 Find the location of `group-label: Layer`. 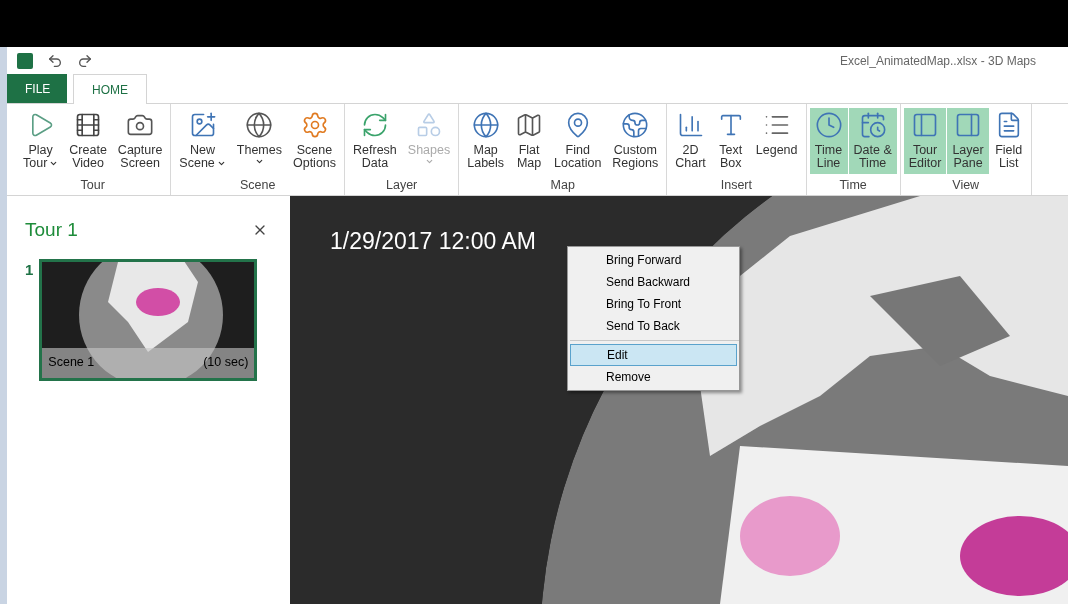

group-label: Layer is located at coordinates (402, 185).